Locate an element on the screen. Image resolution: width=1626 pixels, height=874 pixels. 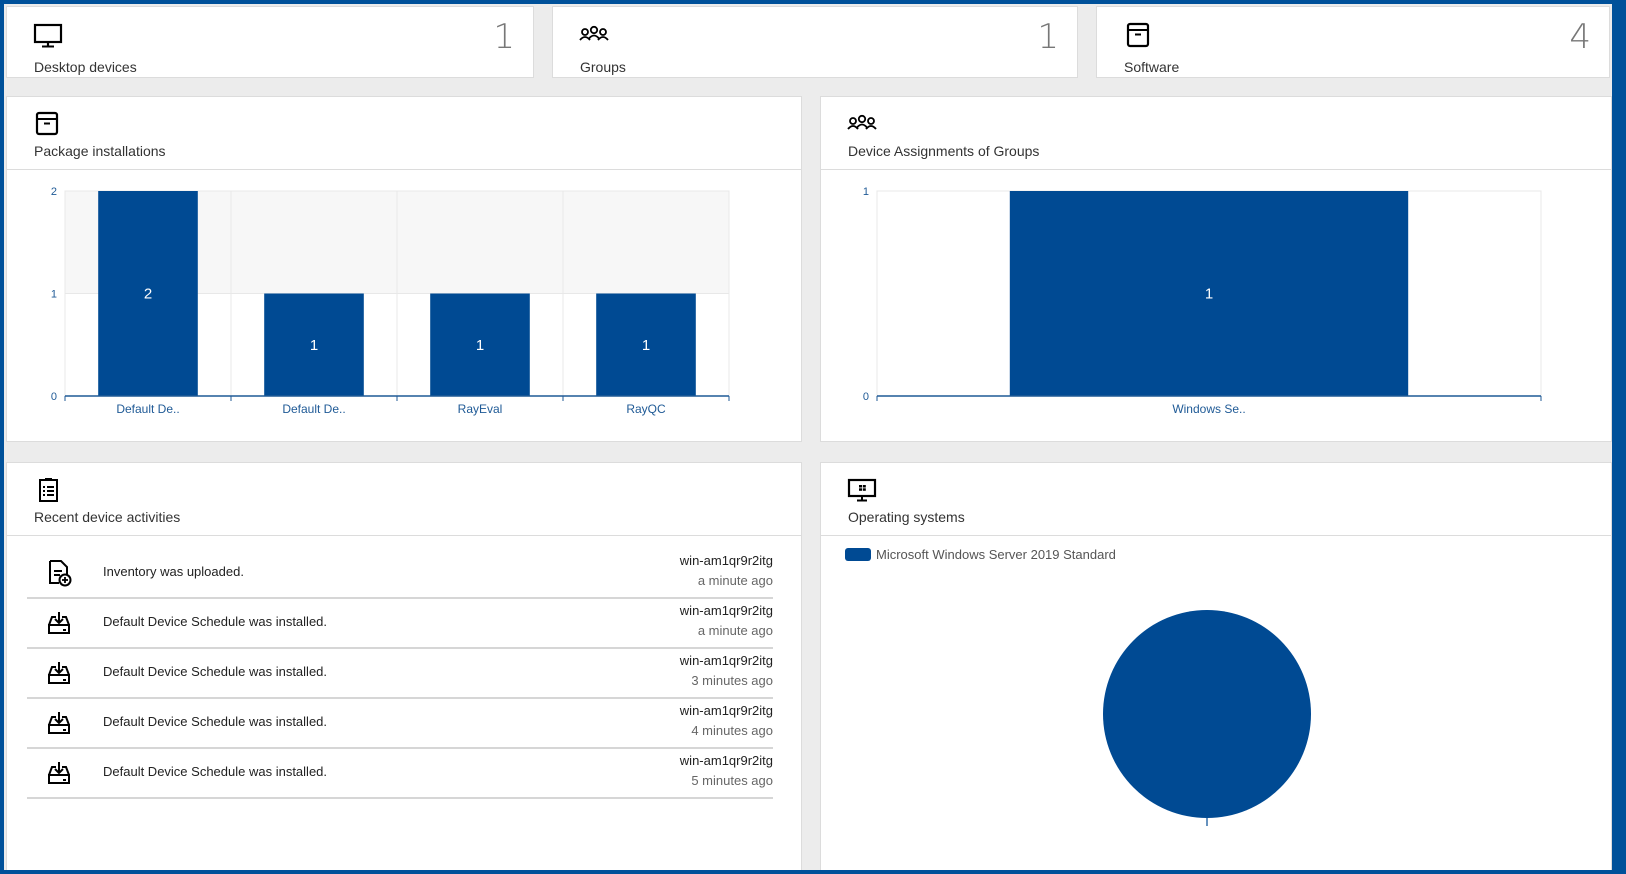
kpi-label: Groups is located at coordinates (603, 67).